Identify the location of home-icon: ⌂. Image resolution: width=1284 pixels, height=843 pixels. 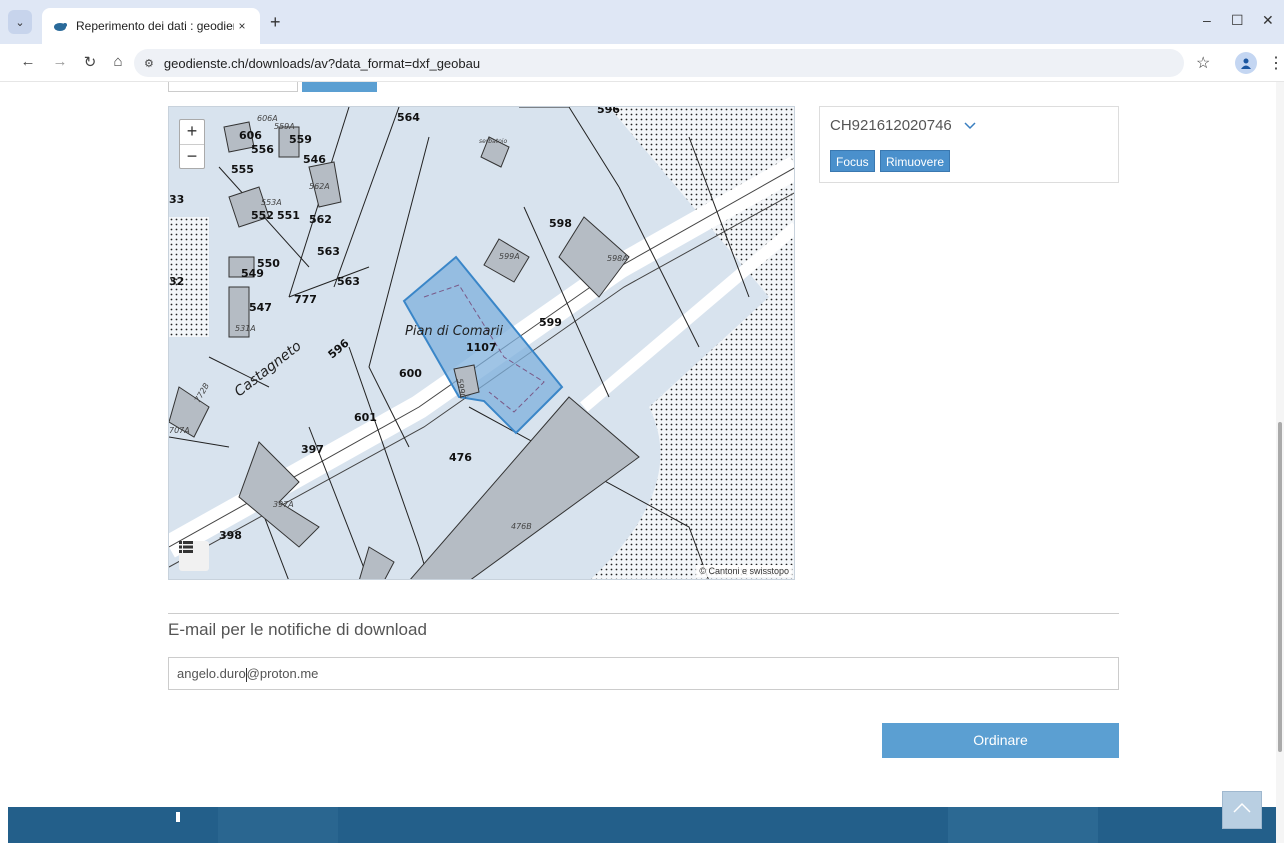
(118, 61).